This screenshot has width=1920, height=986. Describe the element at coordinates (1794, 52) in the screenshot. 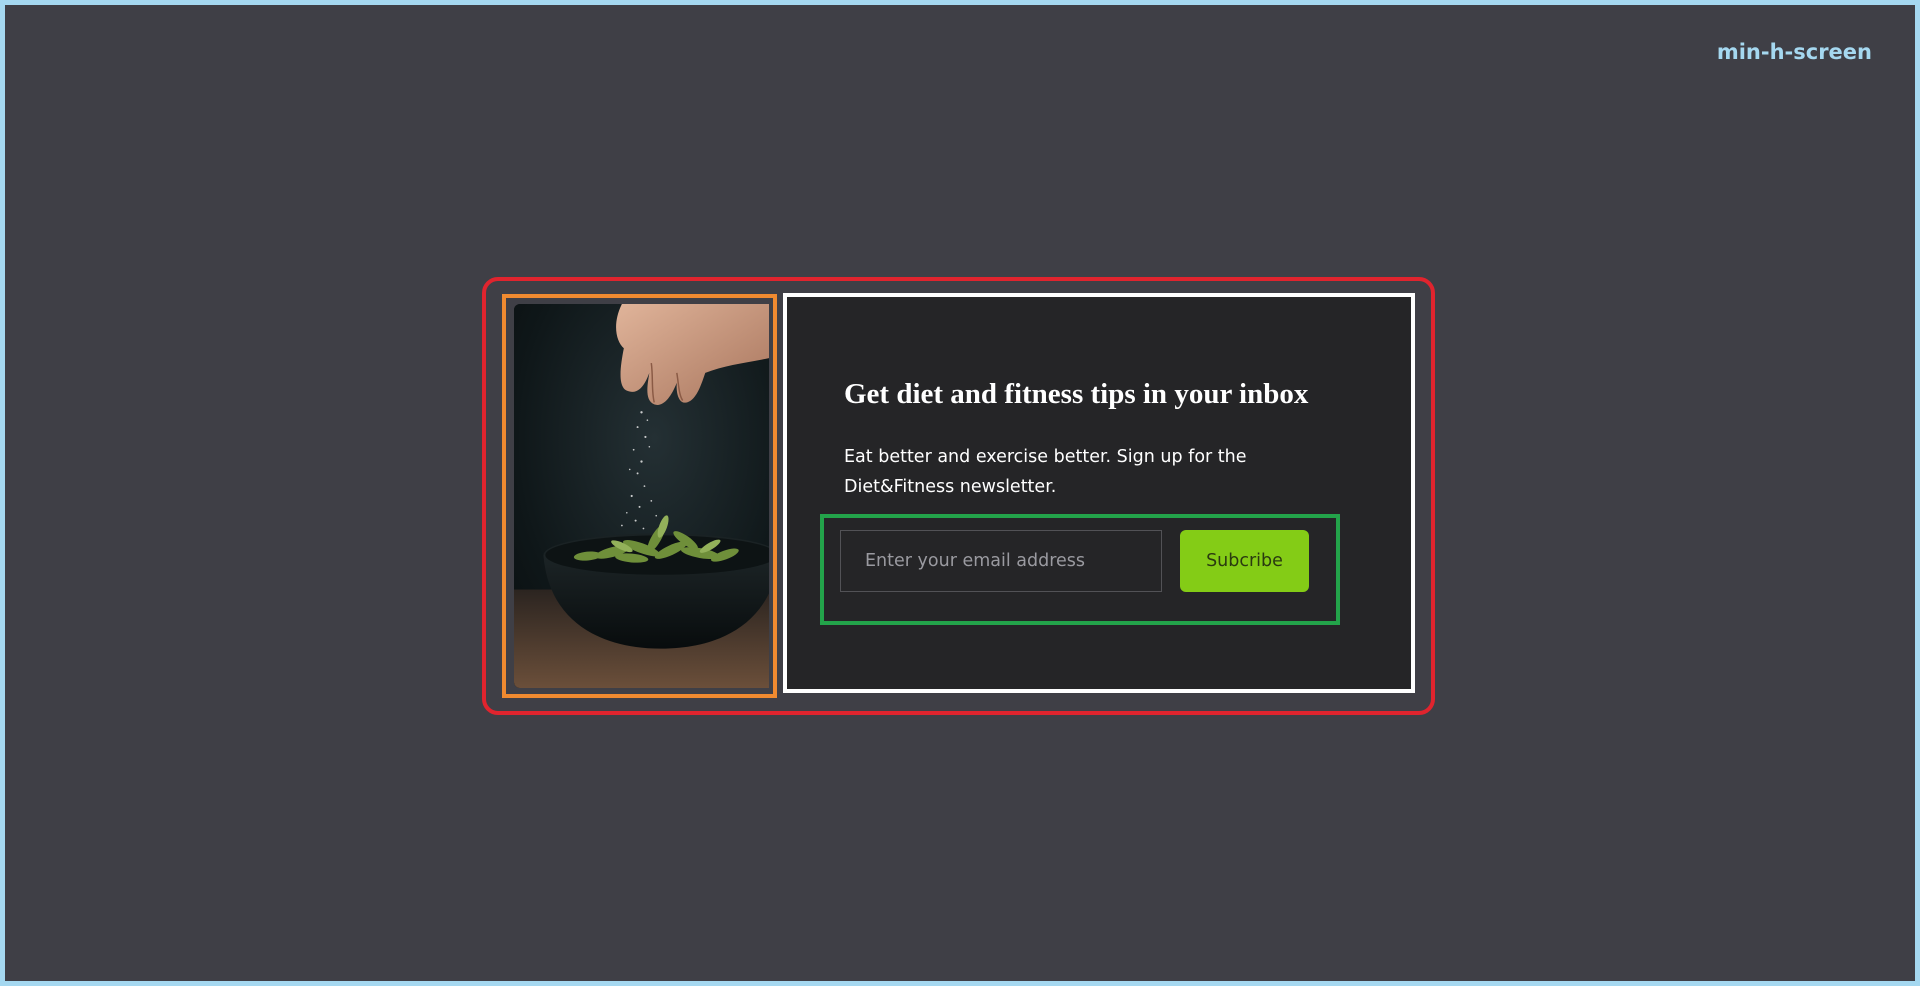

I see `screen-label: min-h-screen` at that location.